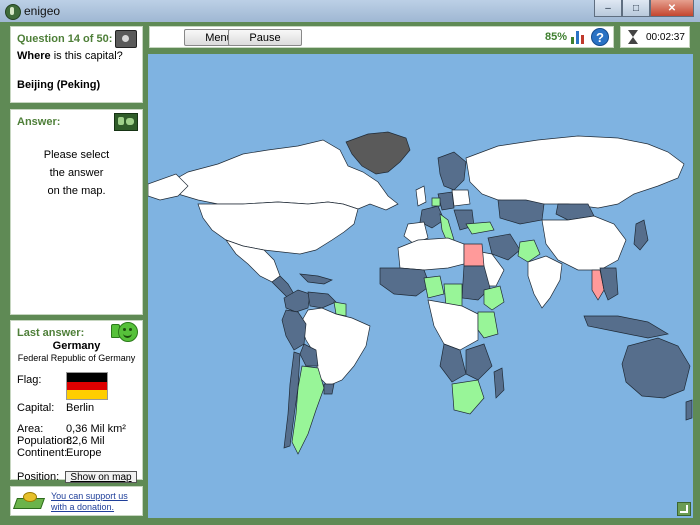 This screenshot has height=525, width=700. I want to click on country-egypt, so click(474, 255).